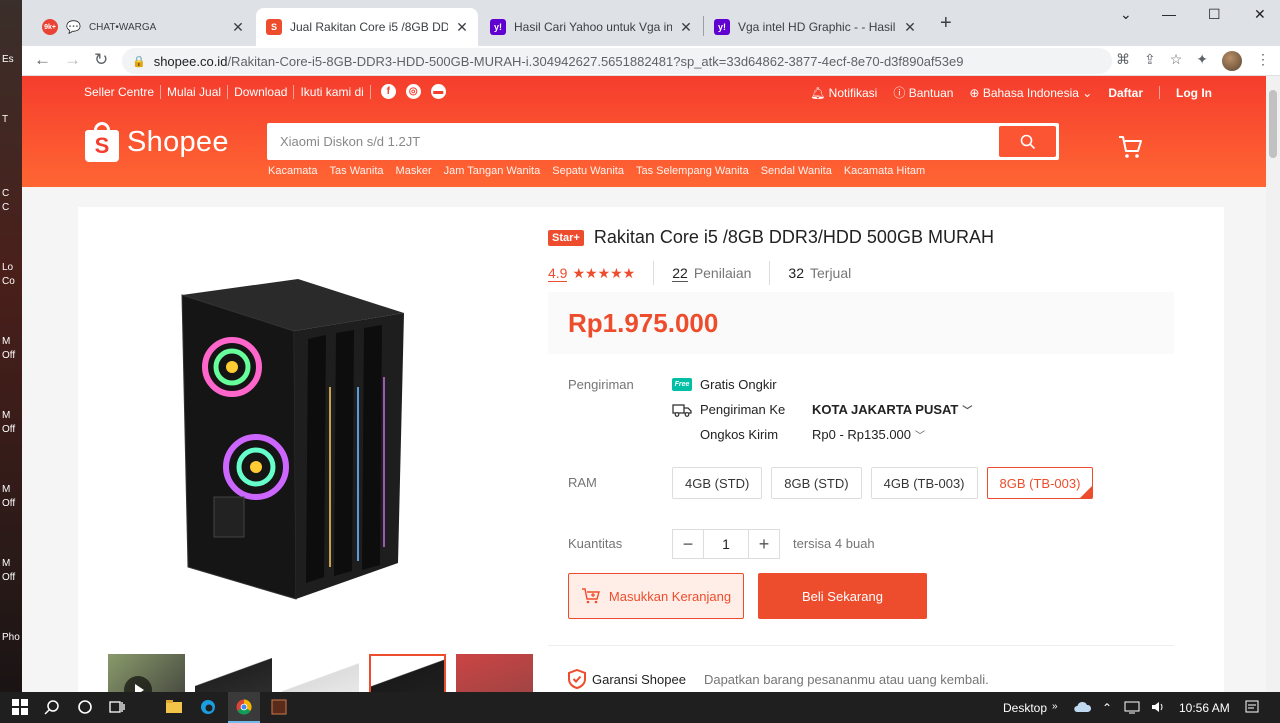 Image resolution: width=1280 pixels, height=723 pixels. I want to click on variant-option: 4GB (STD), so click(717, 483).